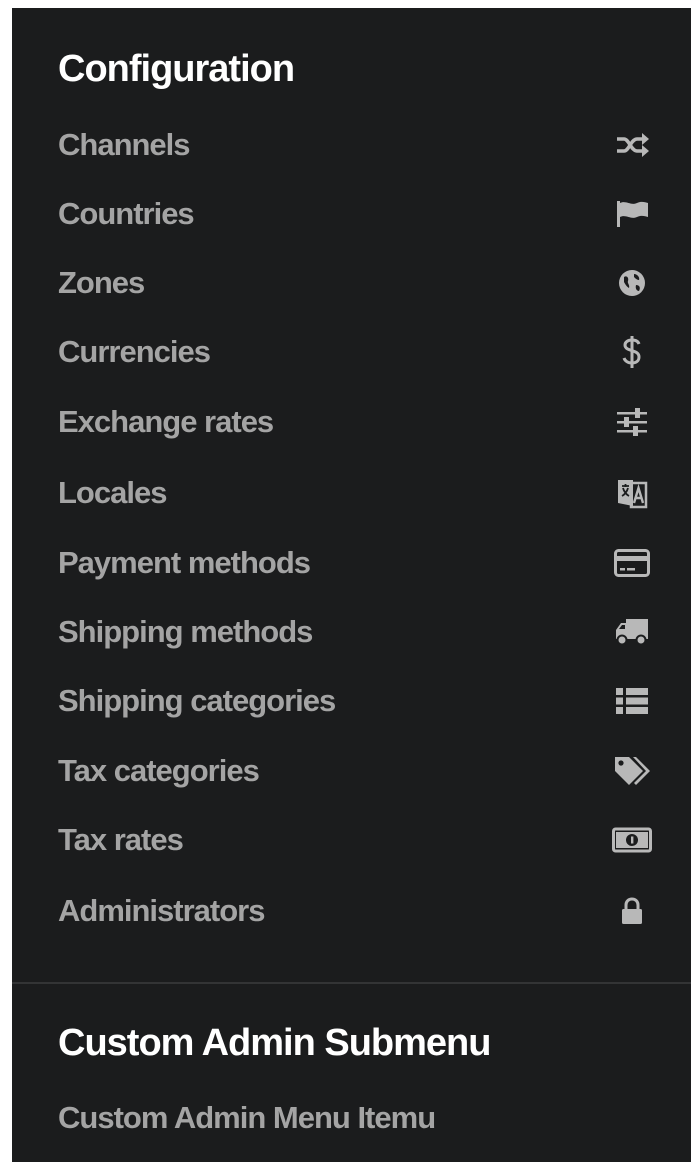 The width and height of the screenshot is (691, 1162). I want to click on tags-icon, so click(632, 771).